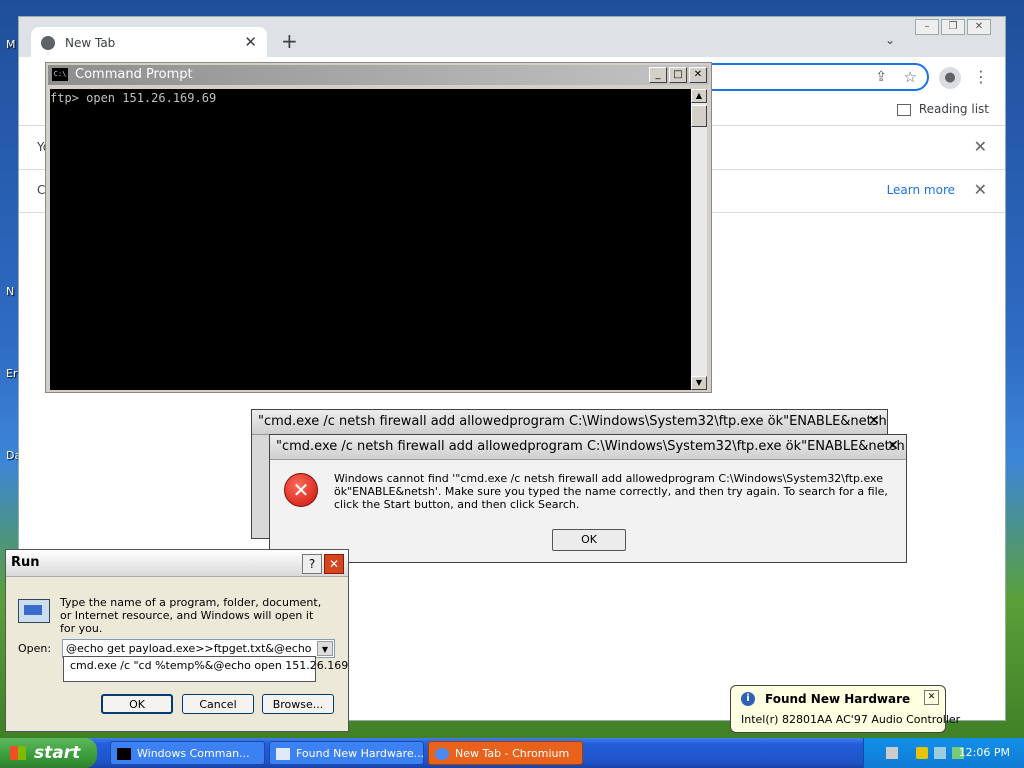  What do you see at coordinates (35, 648) in the screenshot?
I see `open-label: Open:` at bounding box center [35, 648].